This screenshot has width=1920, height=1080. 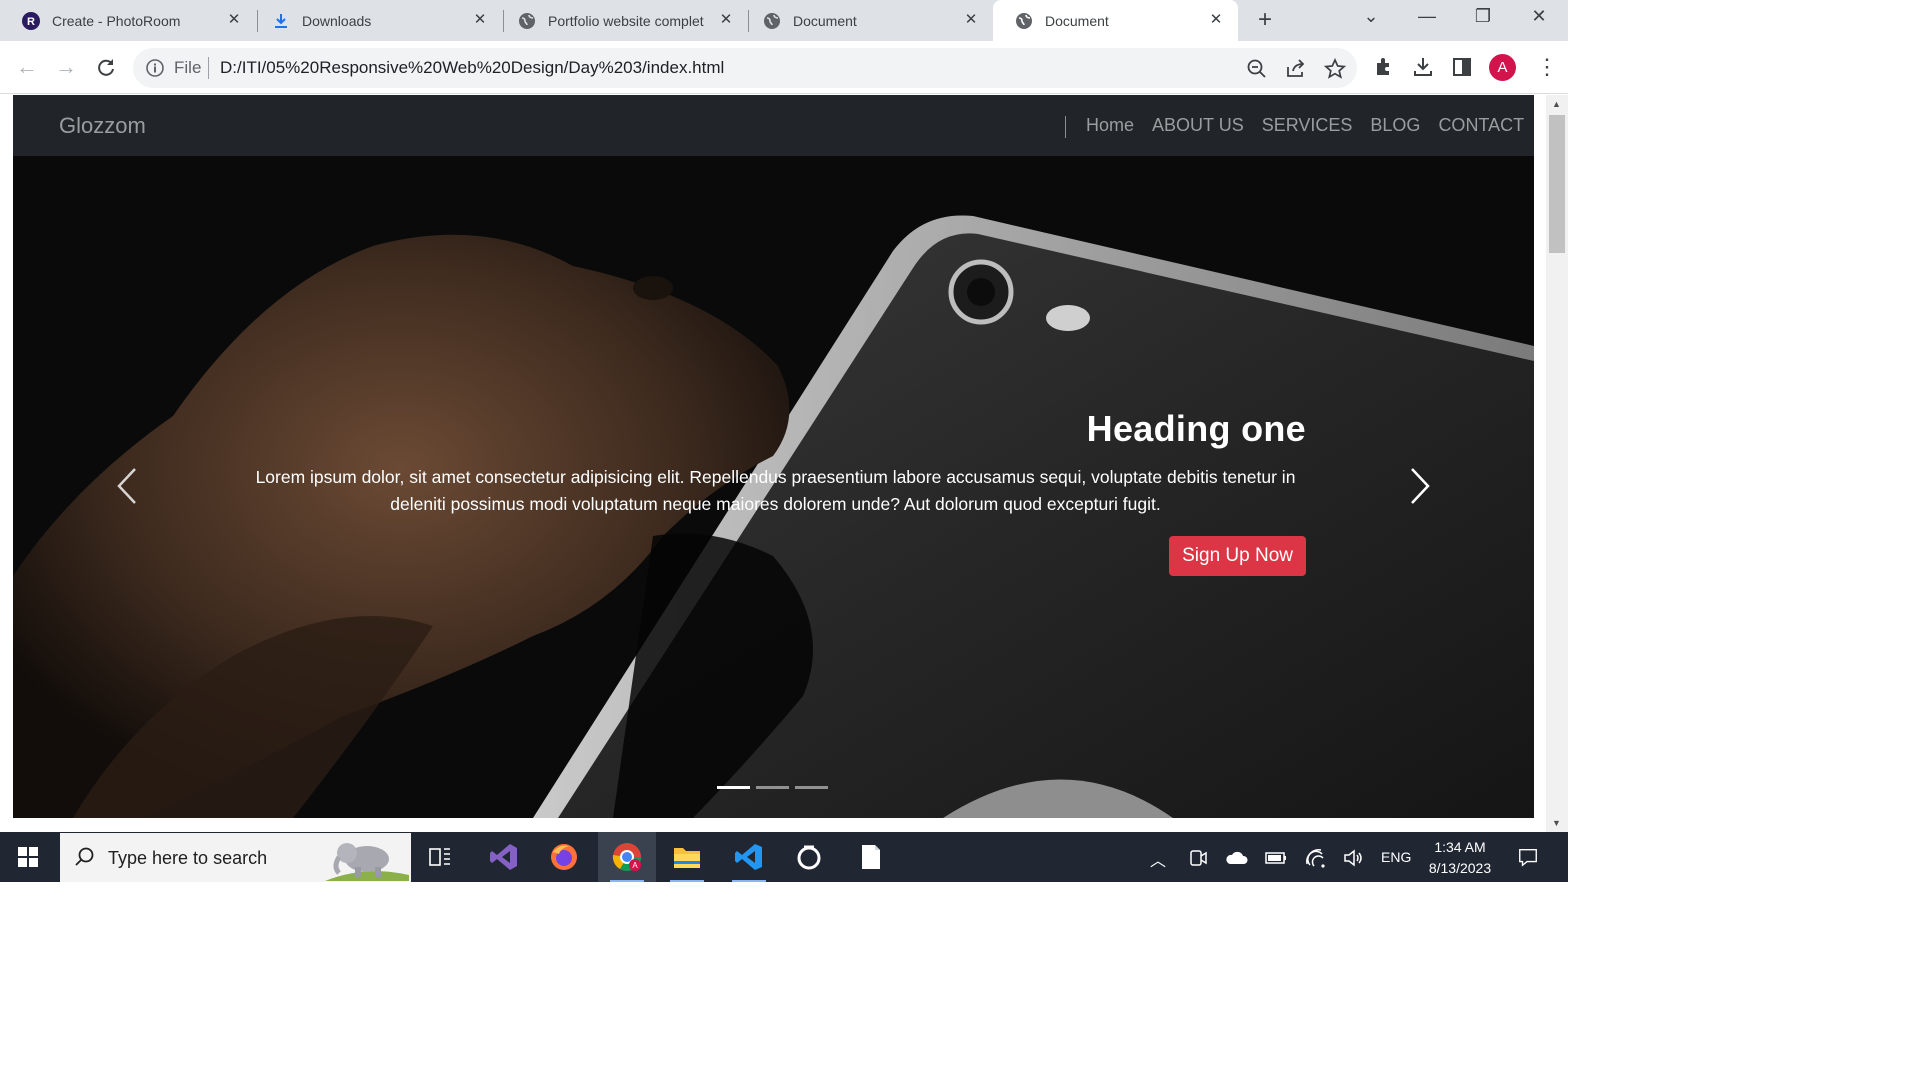 I want to click on battery-icon, so click(x=1276, y=858).